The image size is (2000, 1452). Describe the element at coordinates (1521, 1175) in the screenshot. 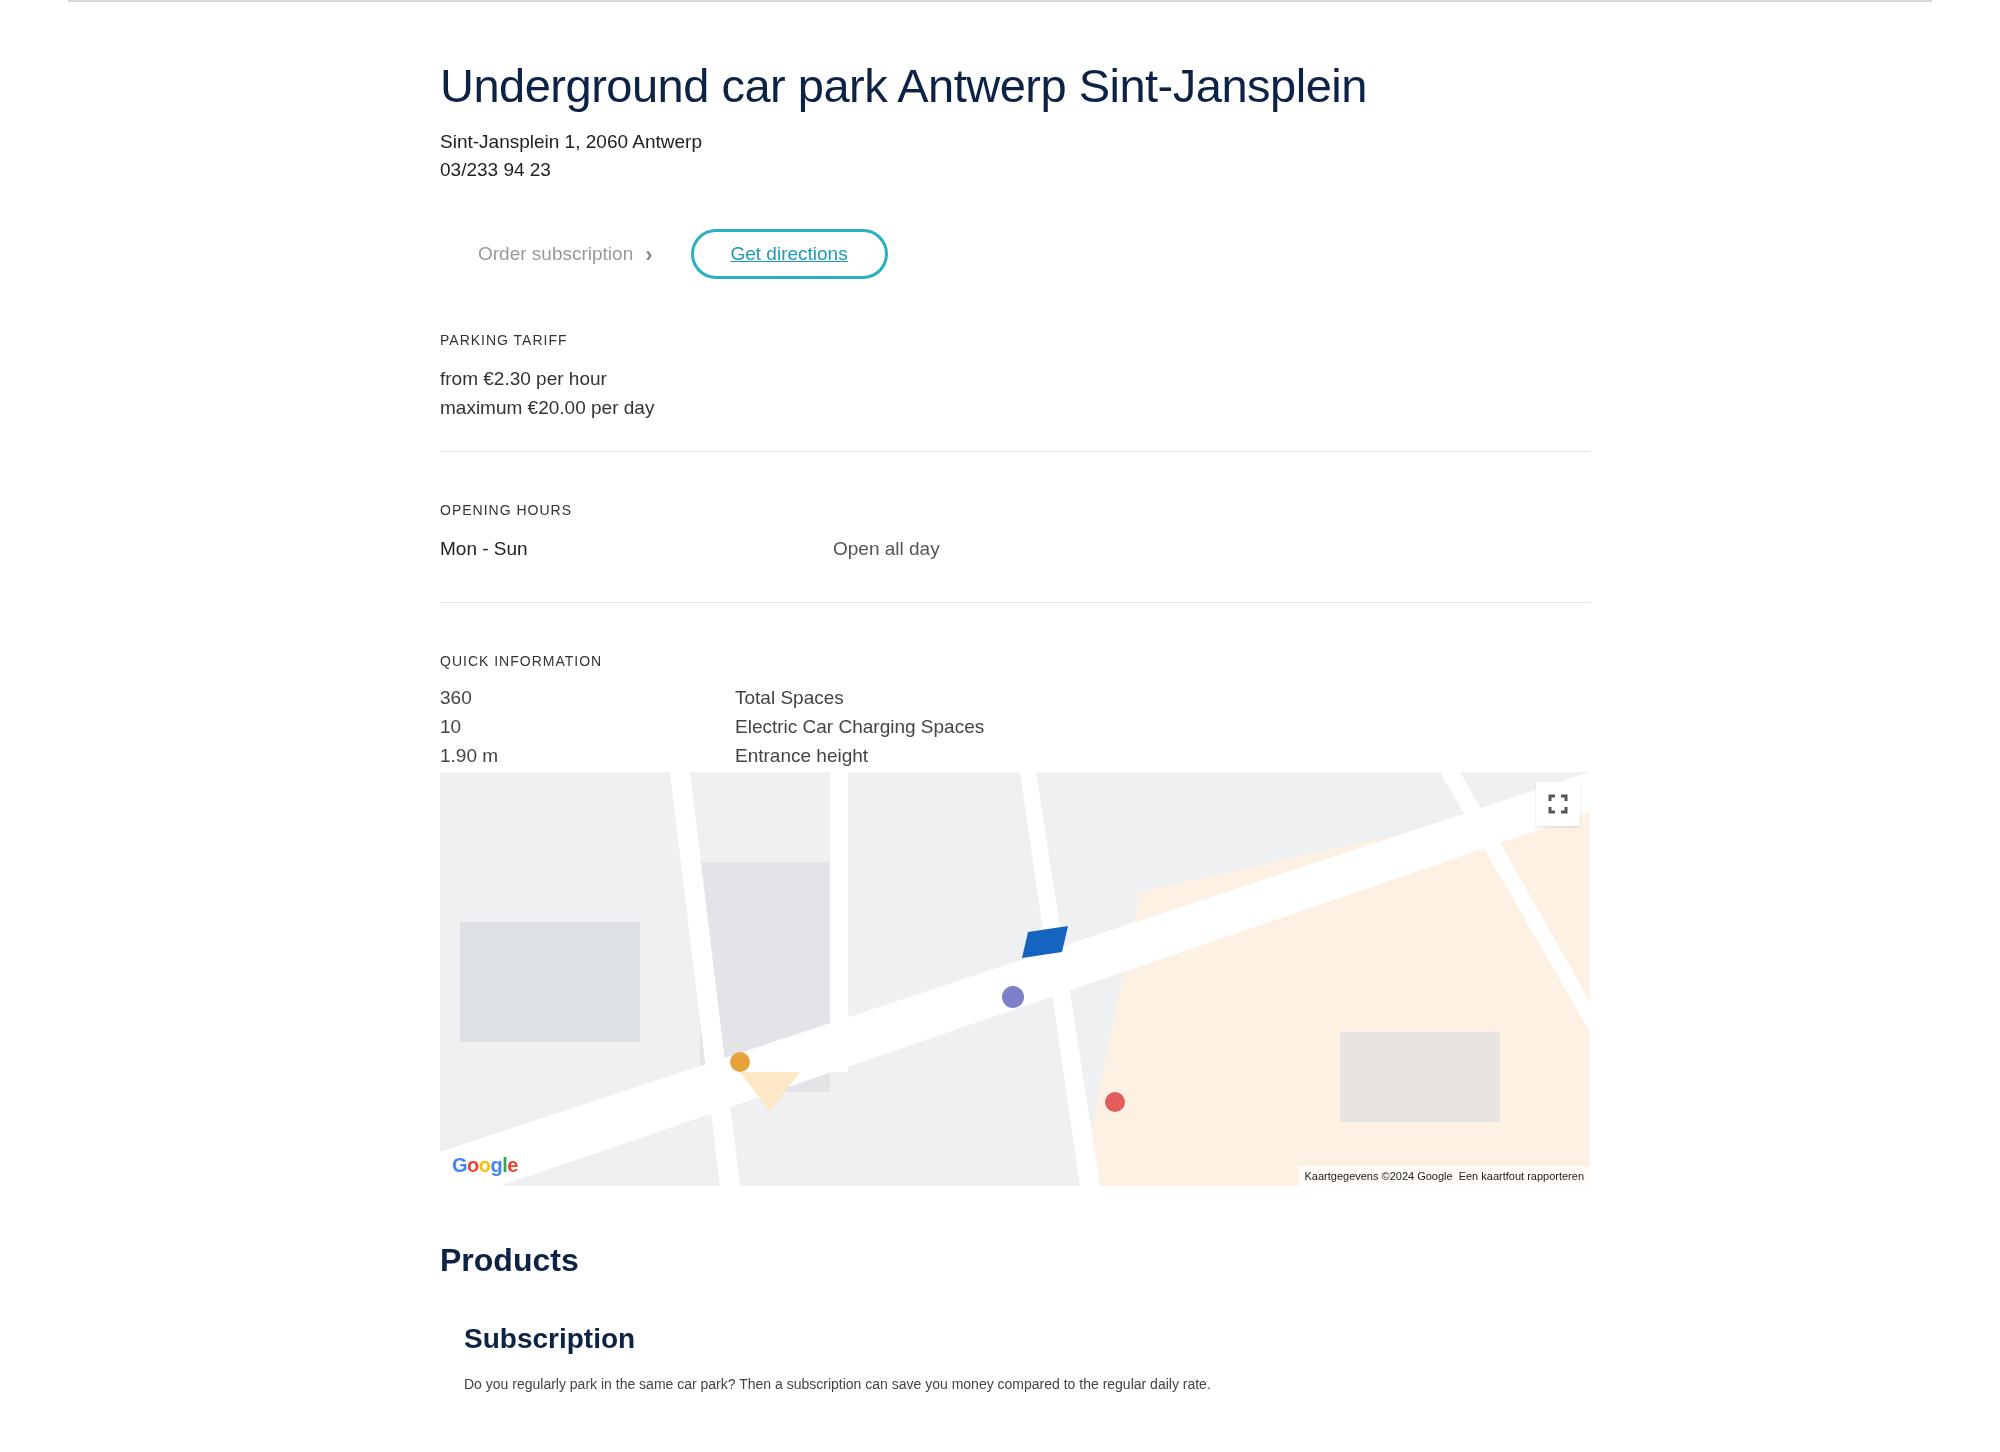

I see `report-map-error-link: Een kaartfout rapporteren` at that location.